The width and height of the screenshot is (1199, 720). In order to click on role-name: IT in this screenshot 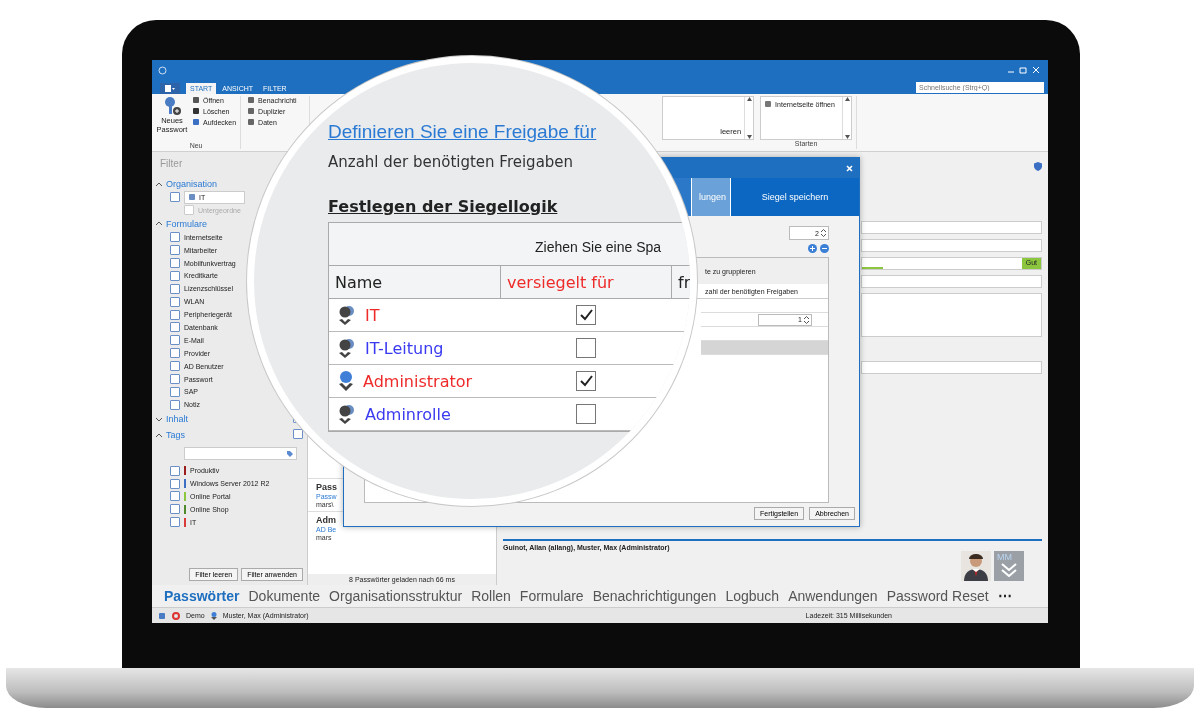, I will do `click(372, 315)`.